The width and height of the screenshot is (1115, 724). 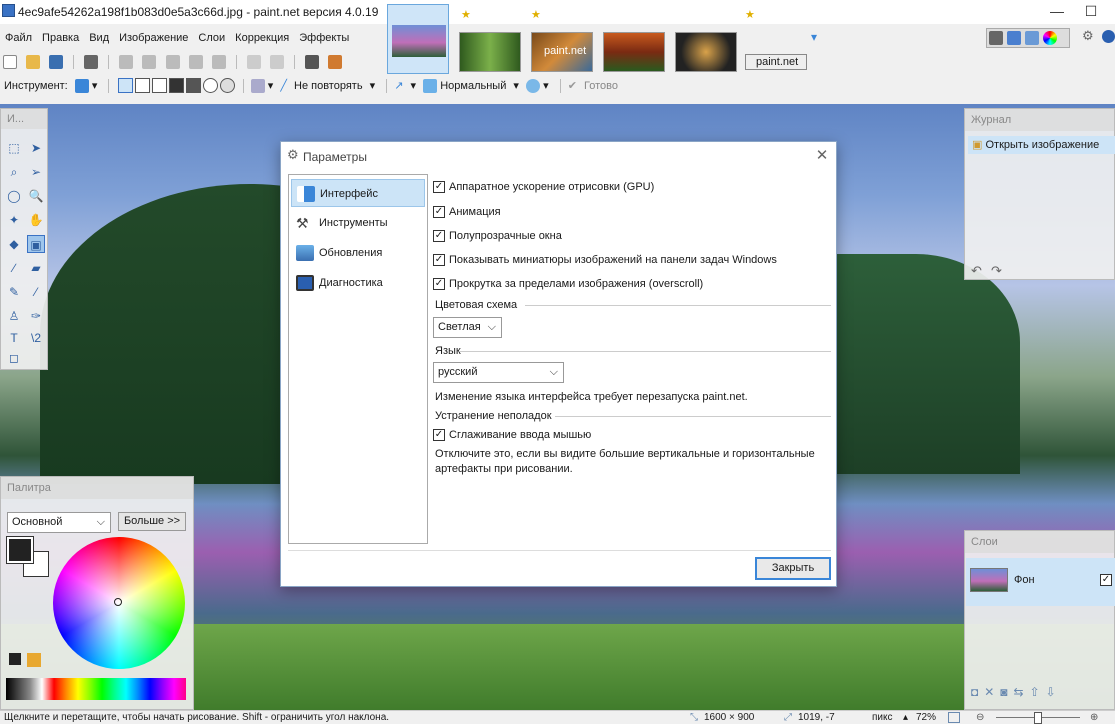 I want to click on image-tab-paintnet-text: paint.net, so click(x=776, y=62).